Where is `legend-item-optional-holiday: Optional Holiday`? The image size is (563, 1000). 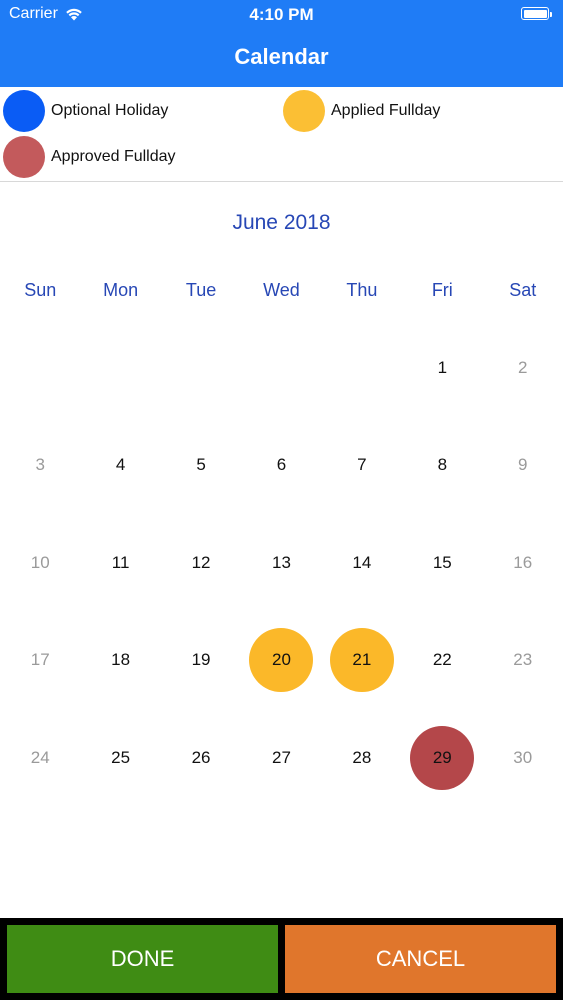 legend-item-optional-holiday: Optional Holiday is located at coordinates (85, 111).